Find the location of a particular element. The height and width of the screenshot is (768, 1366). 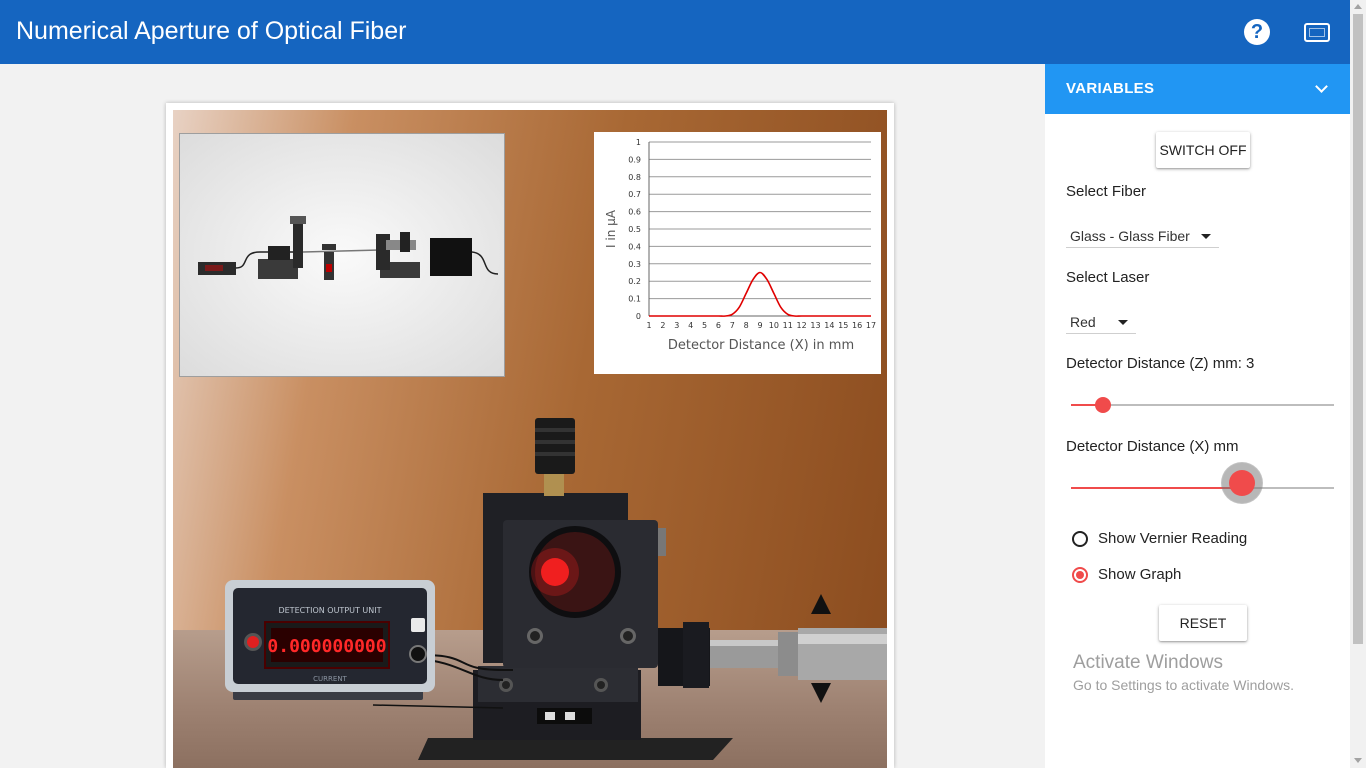

arrow-up-icon is located at coordinates (821, 604).